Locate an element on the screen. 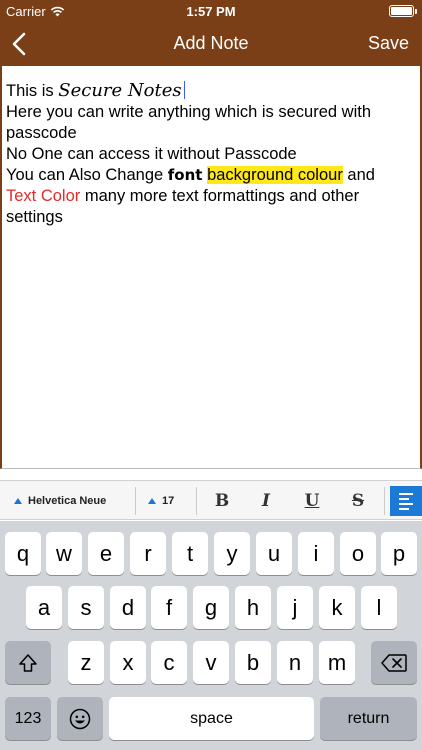  key-c: c is located at coordinates (169, 662).